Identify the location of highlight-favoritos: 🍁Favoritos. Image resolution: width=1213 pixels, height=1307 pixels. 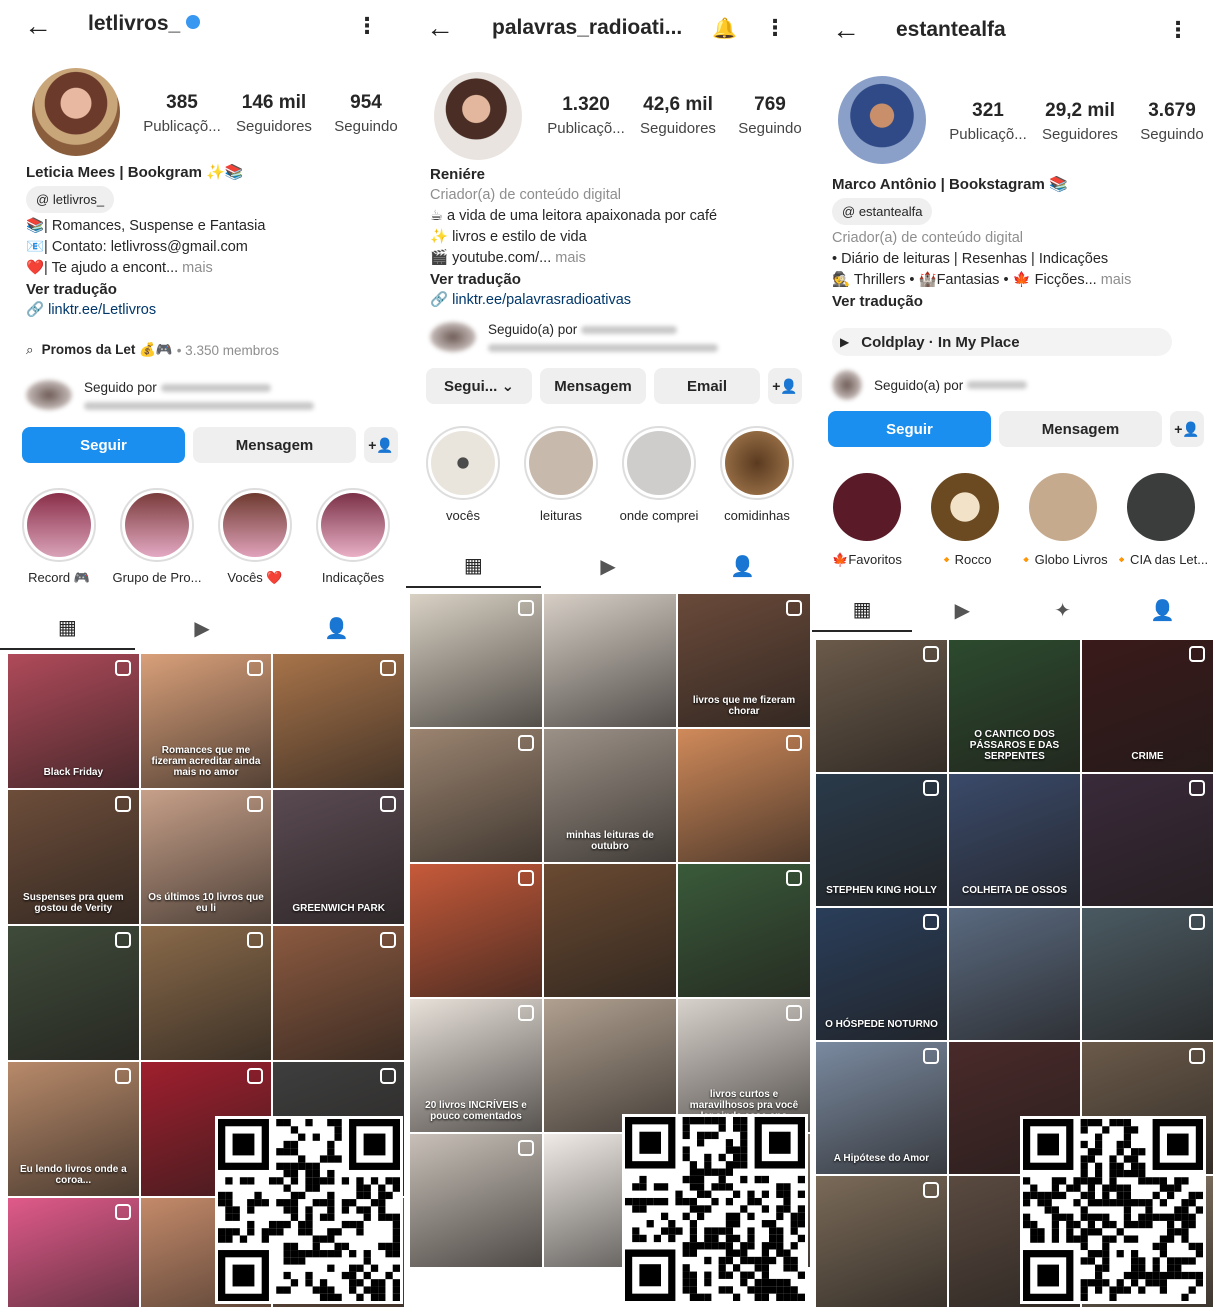
(867, 519).